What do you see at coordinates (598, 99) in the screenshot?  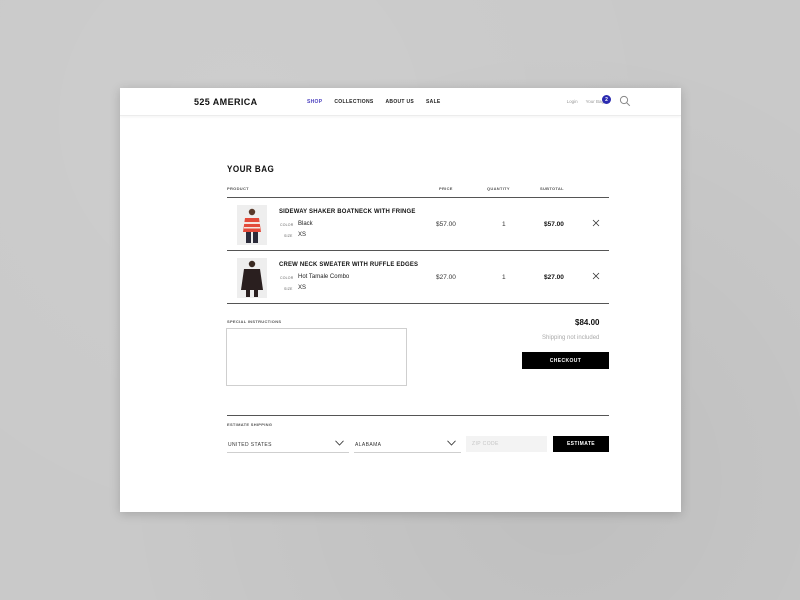 I see `bag-link: Your Bag 2` at bounding box center [598, 99].